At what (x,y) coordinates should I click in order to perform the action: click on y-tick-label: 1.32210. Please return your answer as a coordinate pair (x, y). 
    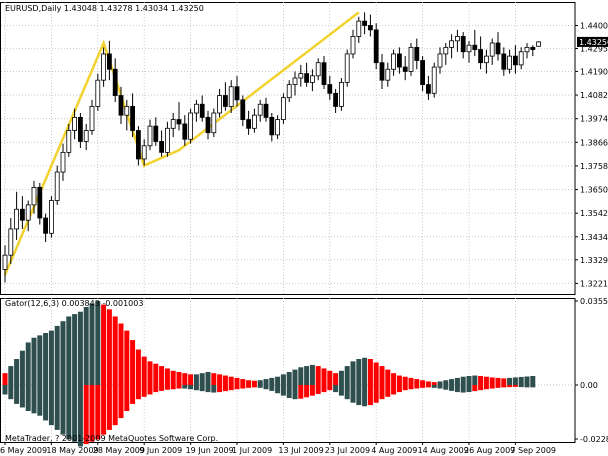
    Looking at the image, I should click on (594, 283).